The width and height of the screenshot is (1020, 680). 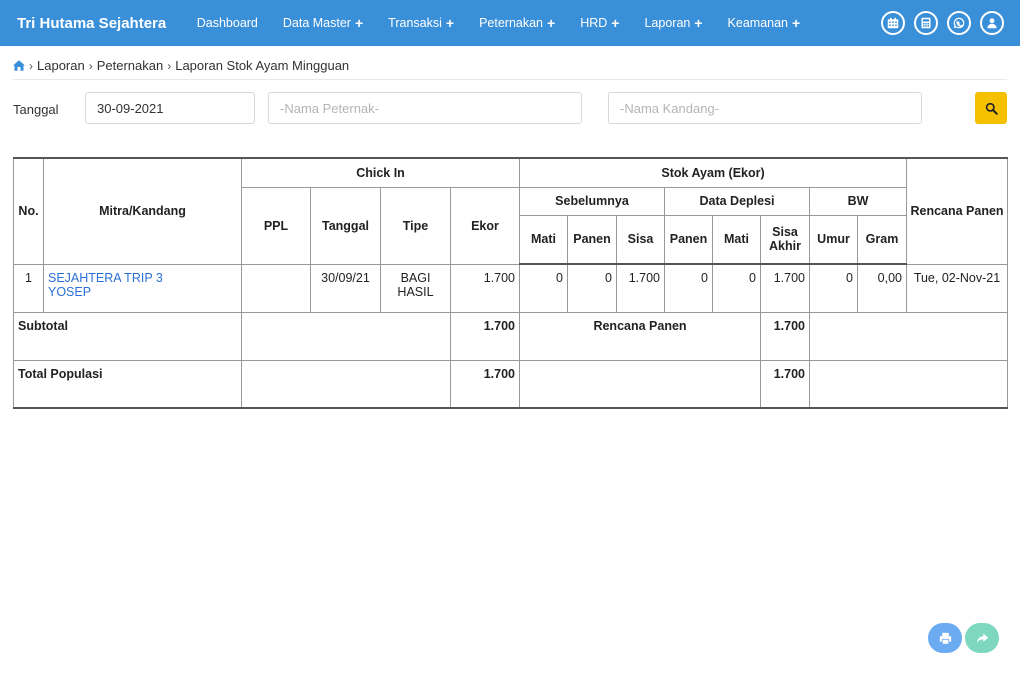 I want to click on cell-tipe: BAGI HASIL, so click(x=415, y=288).